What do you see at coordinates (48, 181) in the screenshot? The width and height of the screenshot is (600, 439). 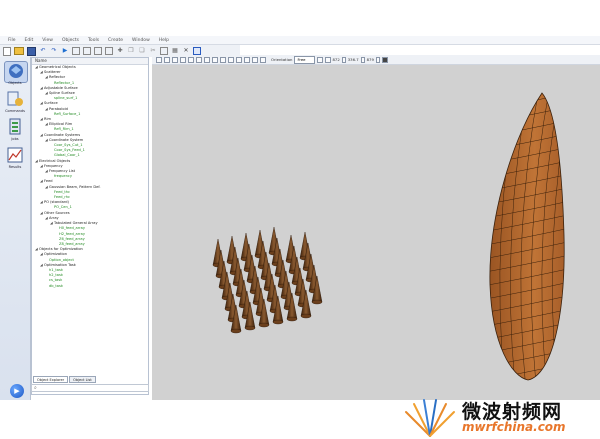 I see `tree-node-label: Feed` at bounding box center [48, 181].